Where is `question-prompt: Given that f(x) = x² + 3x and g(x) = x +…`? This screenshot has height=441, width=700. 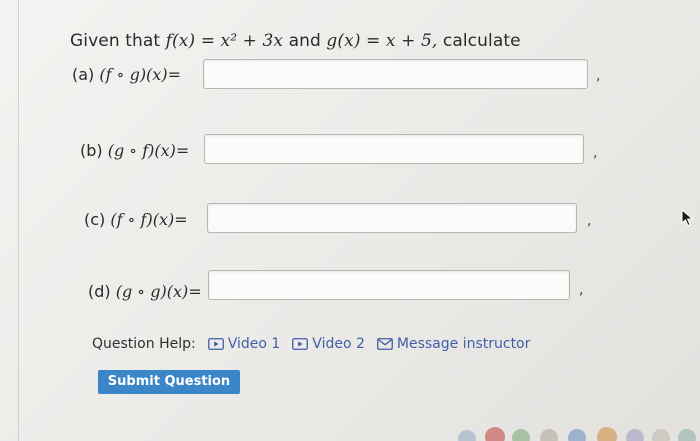 question-prompt: Given that f(x) = x² + 3x and g(x) = x +… is located at coordinates (295, 41).